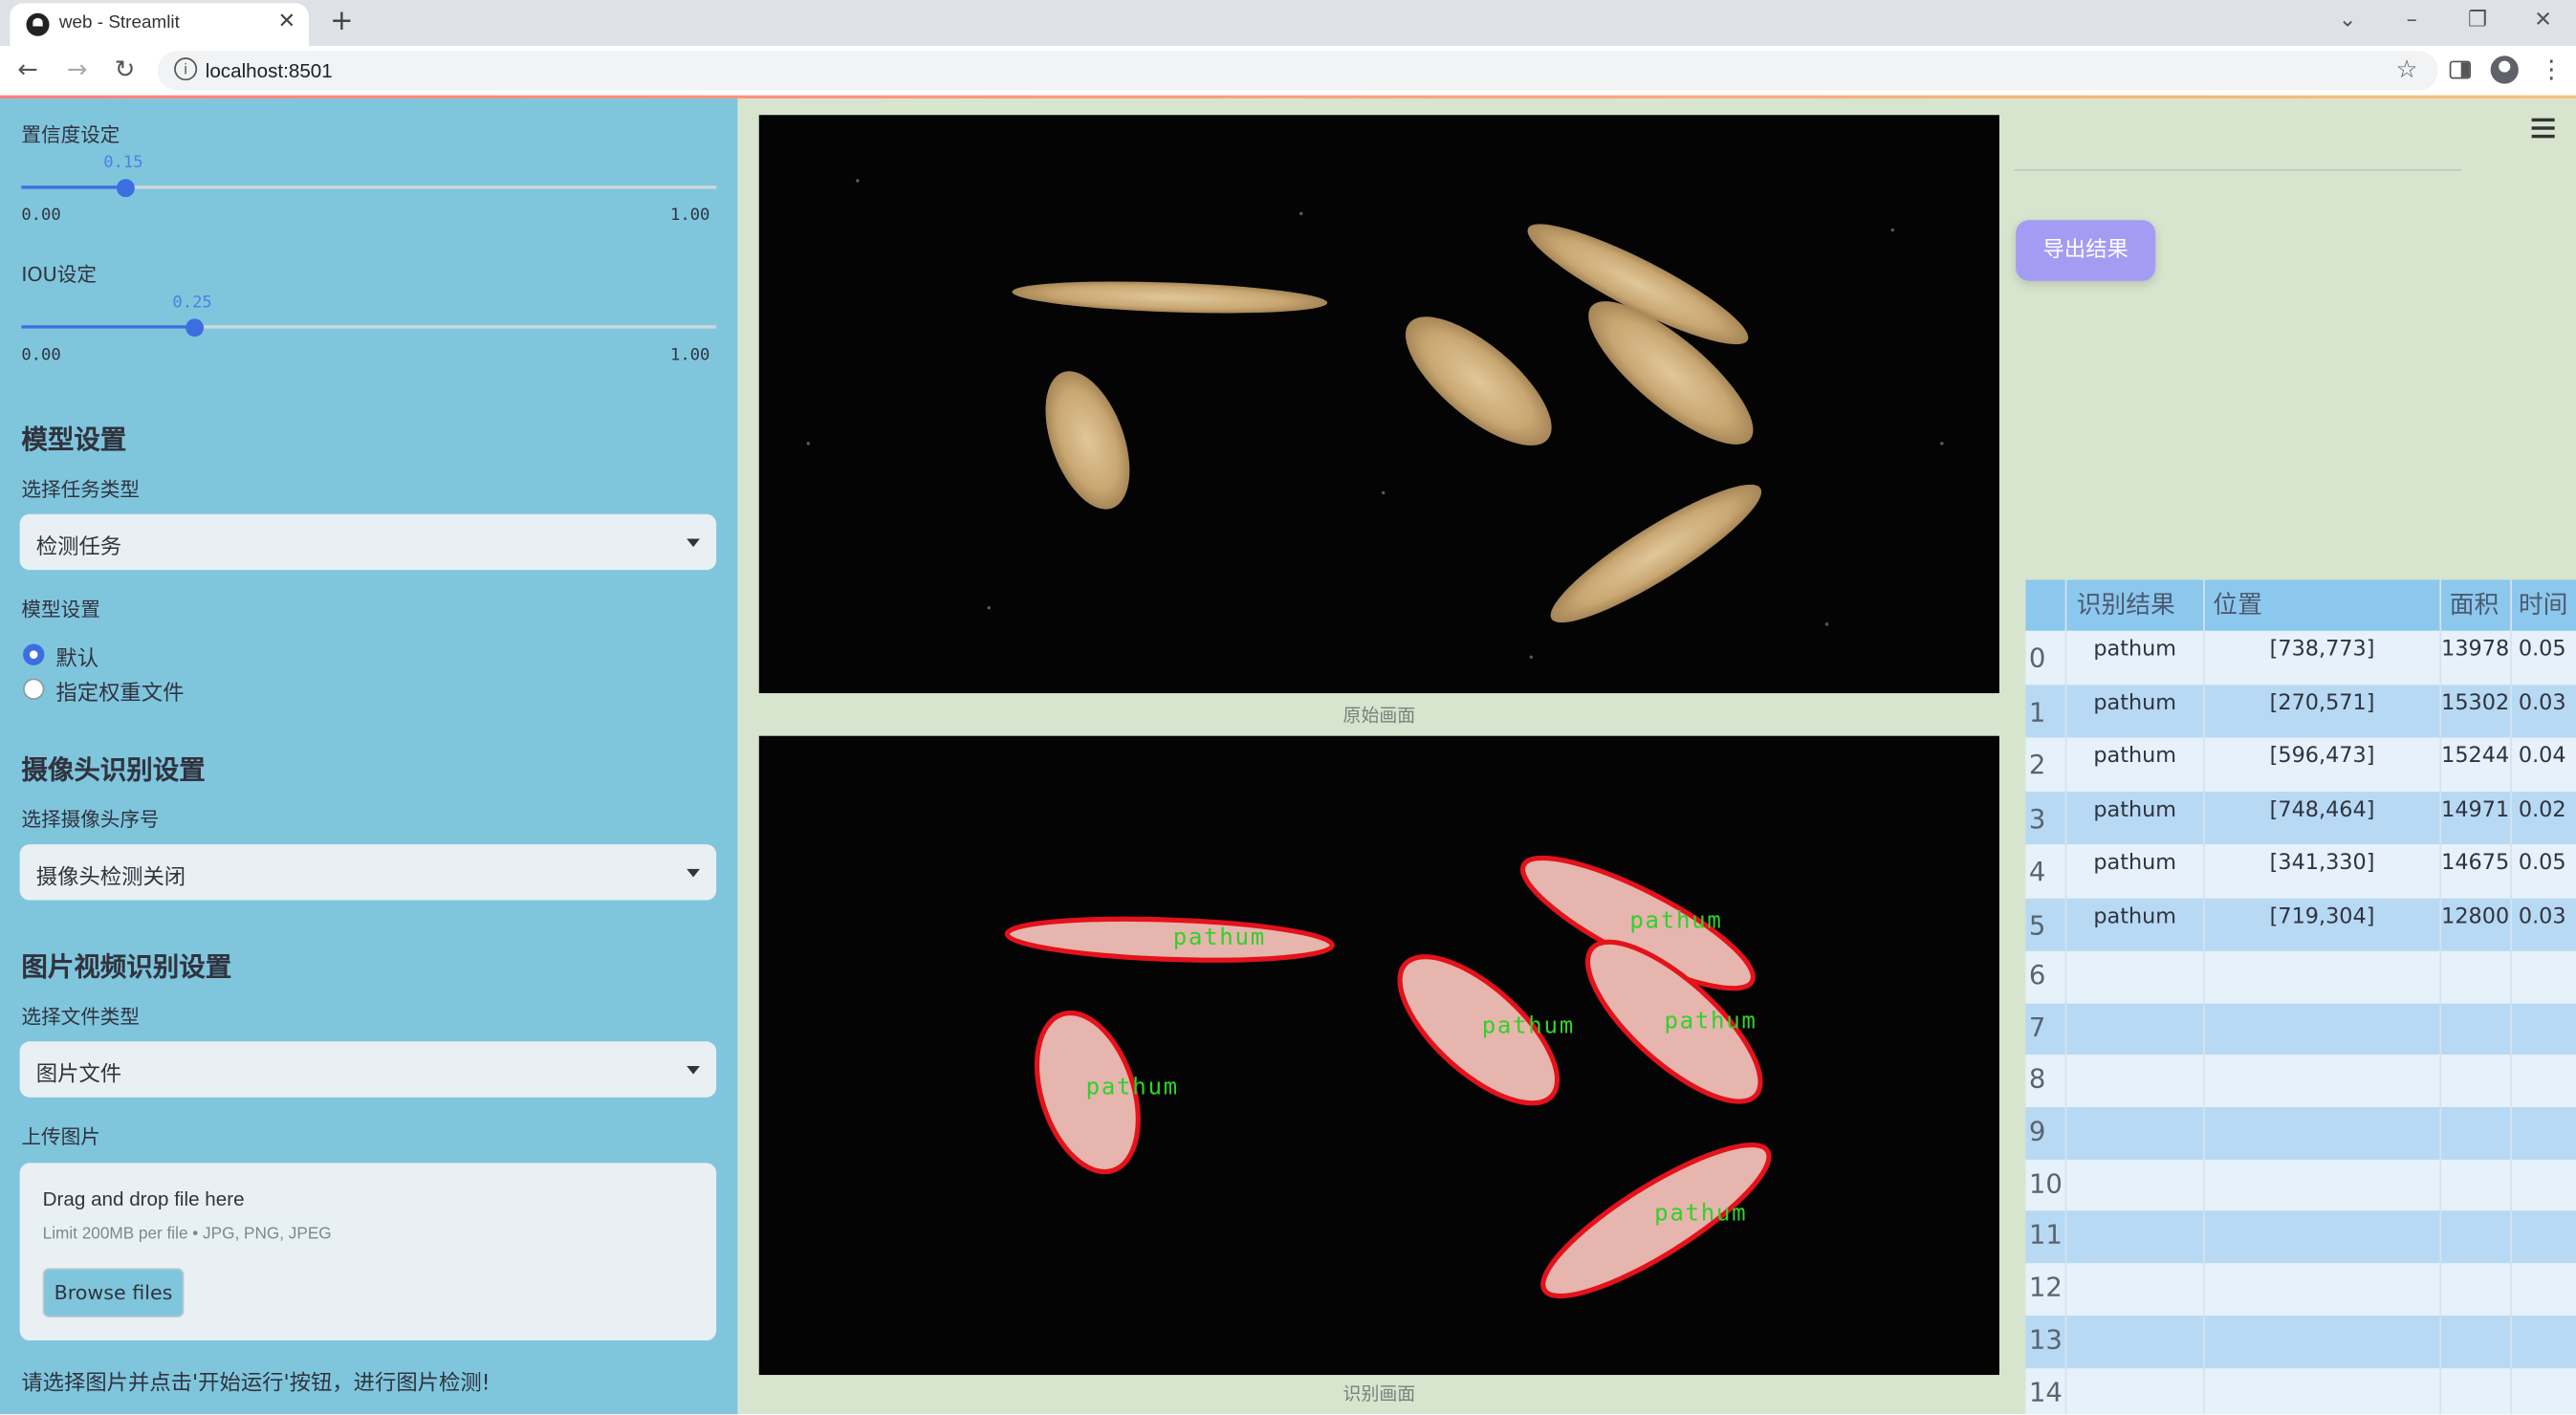 The image size is (2576, 1415). I want to click on cell-position: [738,773], so click(2320, 657).